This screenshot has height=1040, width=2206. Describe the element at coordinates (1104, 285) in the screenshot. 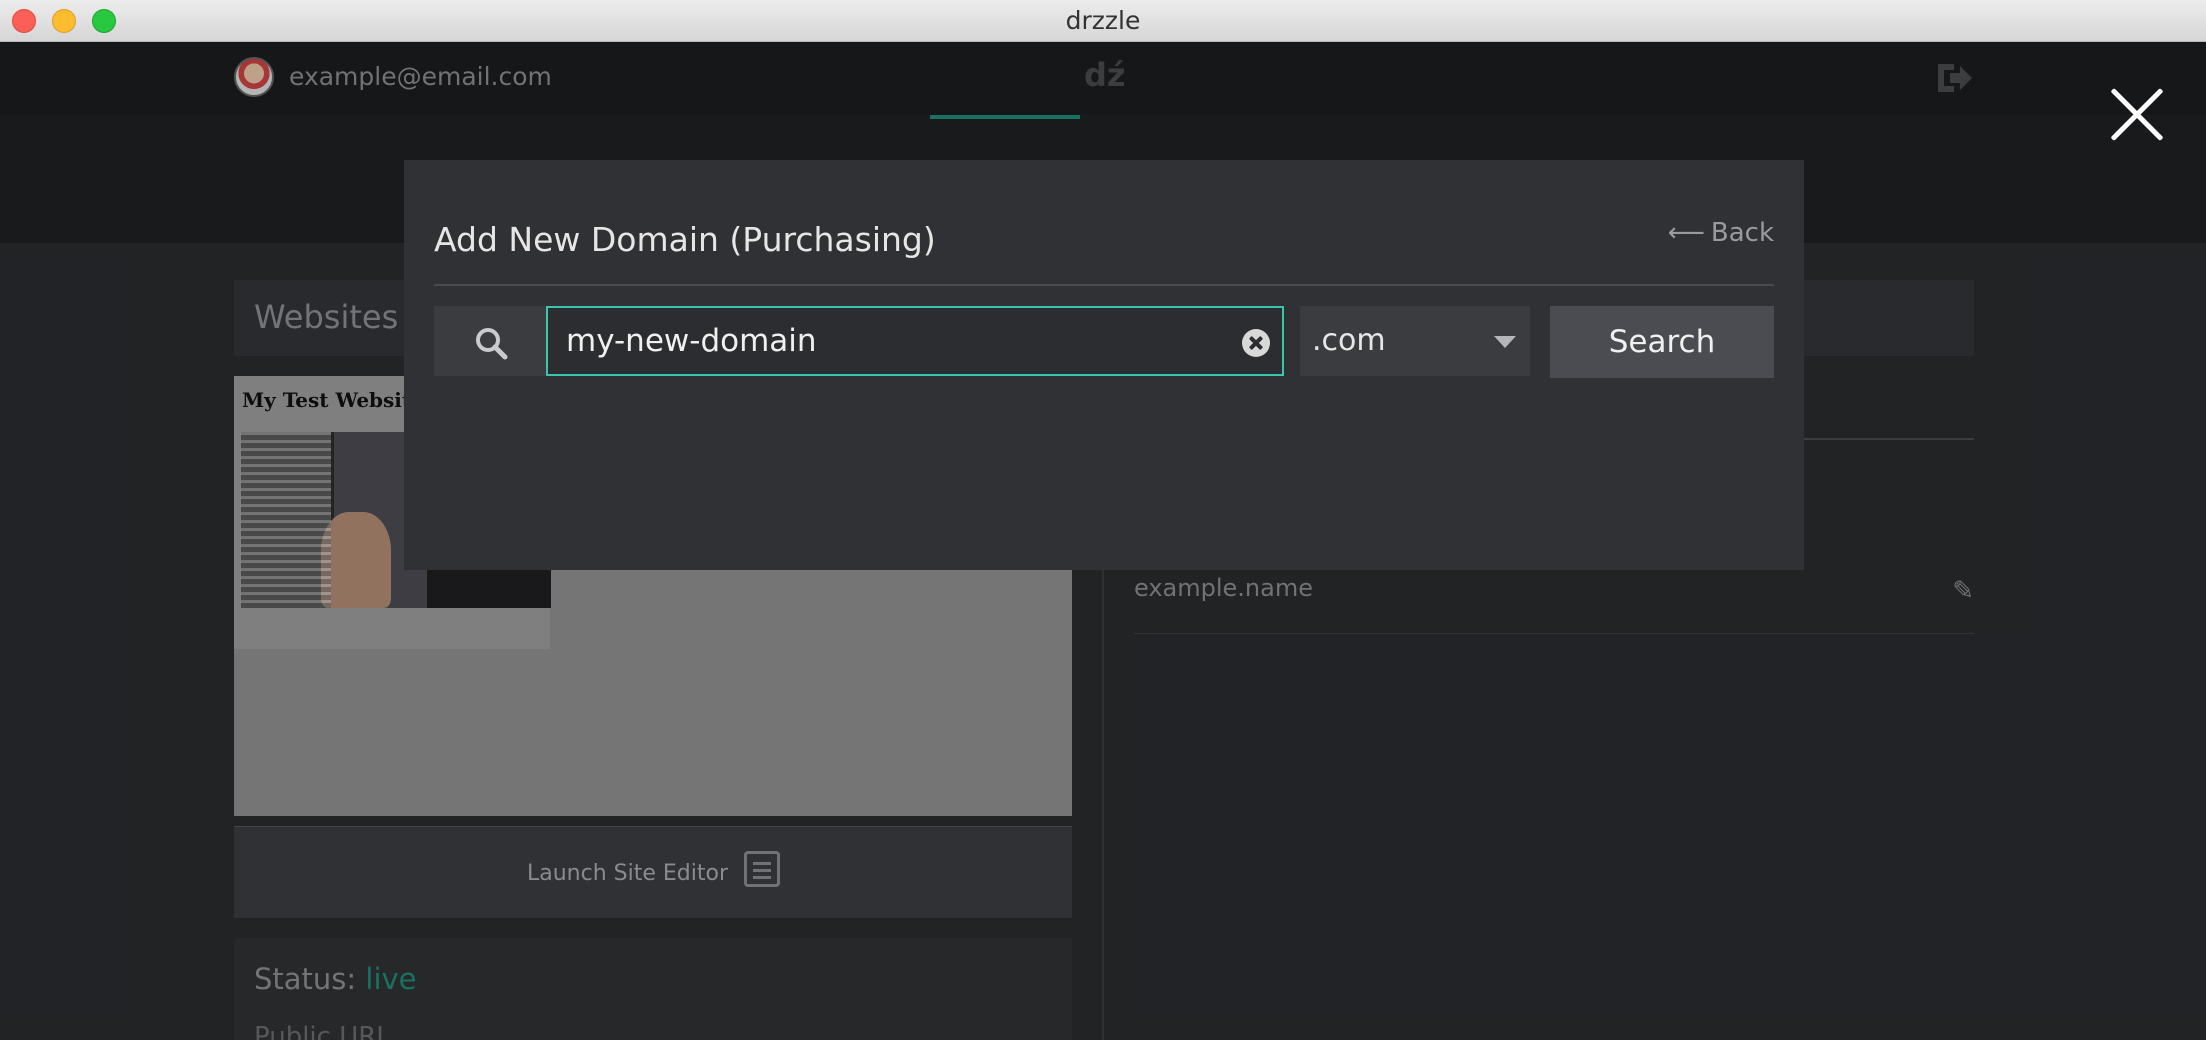

I see `modal-divider` at that location.